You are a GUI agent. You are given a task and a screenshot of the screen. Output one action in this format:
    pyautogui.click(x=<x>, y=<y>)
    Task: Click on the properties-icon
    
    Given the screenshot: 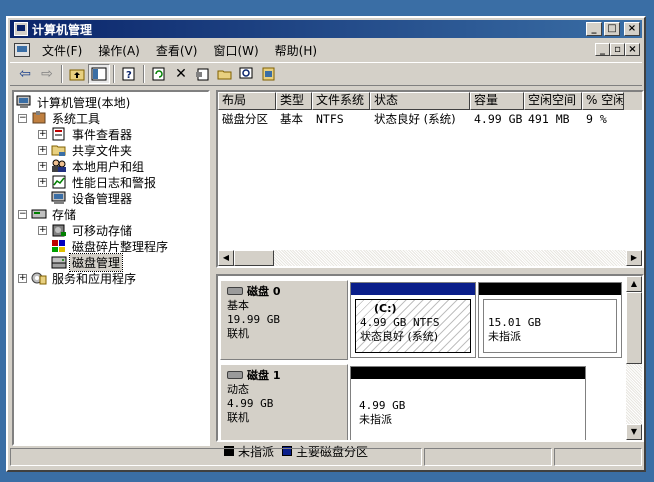 What is the action you would take?
    pyautogui.click(x=203, y=74)
    